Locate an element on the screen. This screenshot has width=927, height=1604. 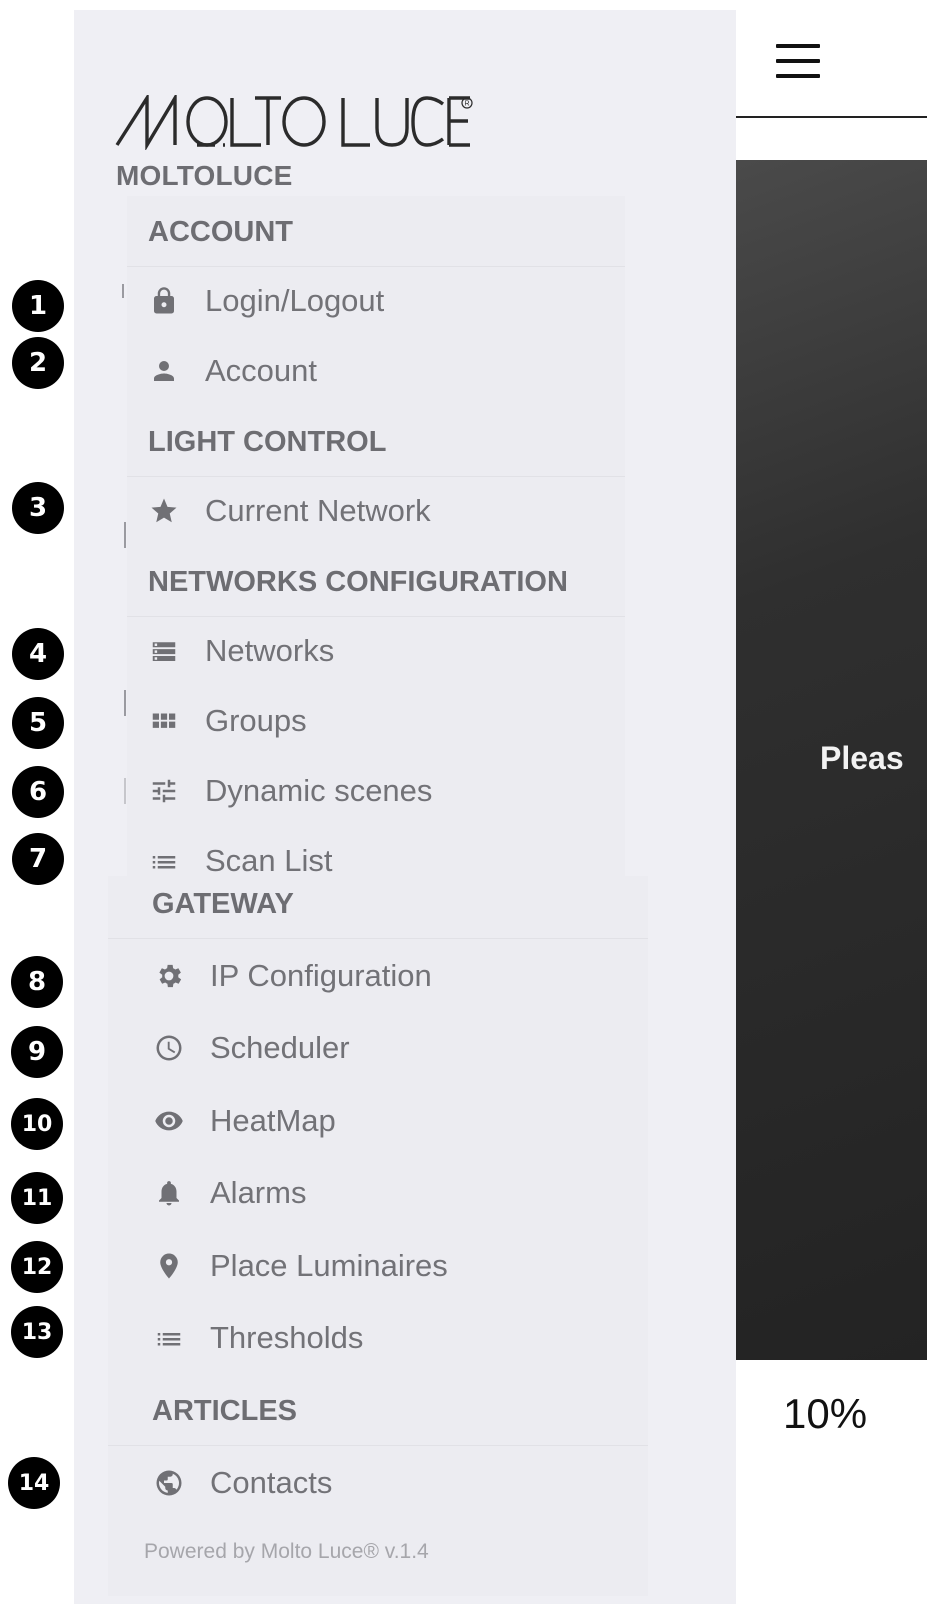
header-divider is located at coordinates (831, 117).